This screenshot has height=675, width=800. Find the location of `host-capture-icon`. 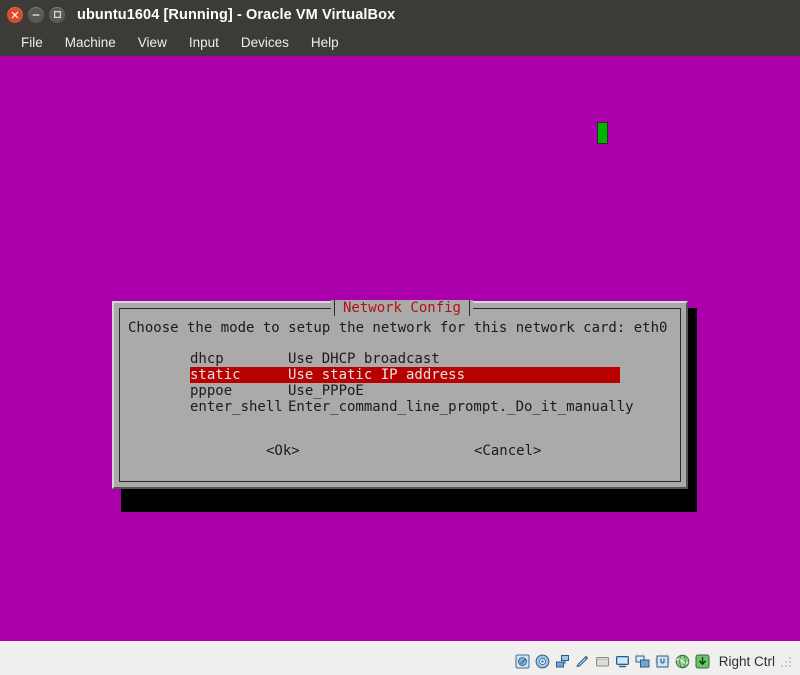

host-capture-icon is located at coordinates (702, 661).